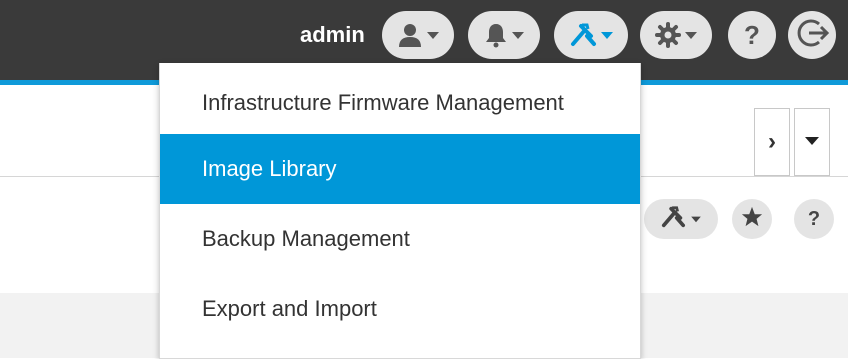  Describe the element at coordinates (332, 34) in the screenshot. I see `username-label: admin` at that location.